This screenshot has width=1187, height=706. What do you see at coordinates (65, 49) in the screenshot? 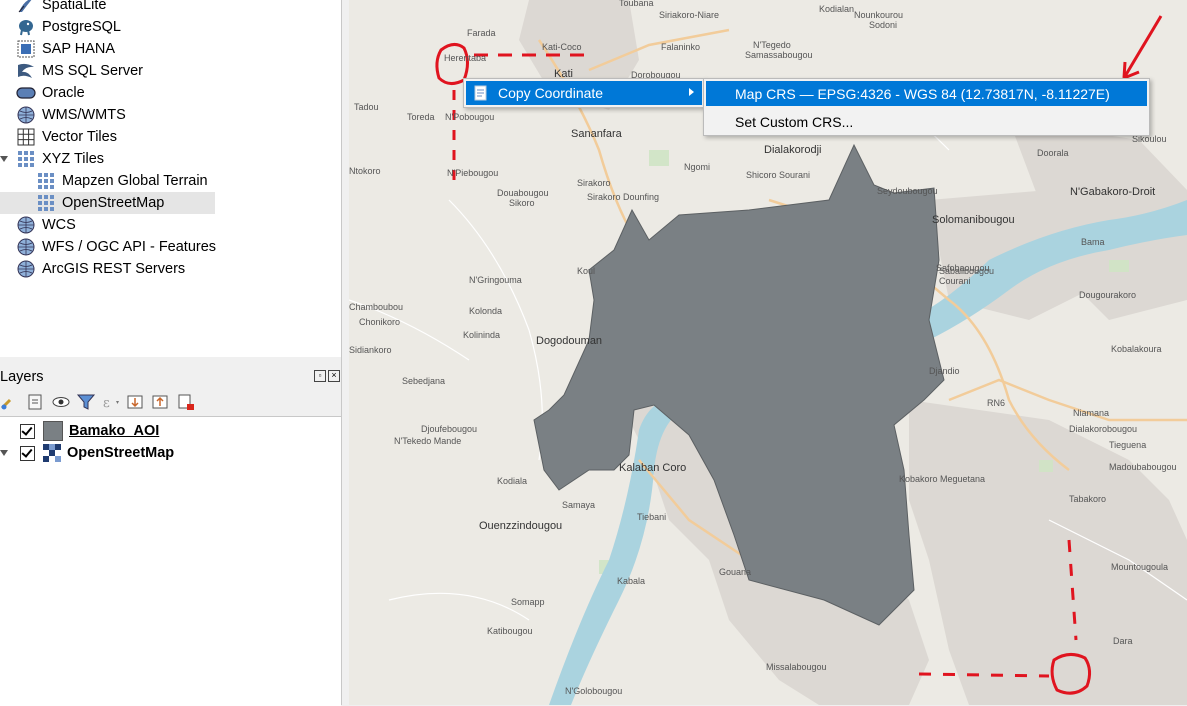
I see `browser-item-sap-hana: SAP HANA` at bounding box center [65, 49].